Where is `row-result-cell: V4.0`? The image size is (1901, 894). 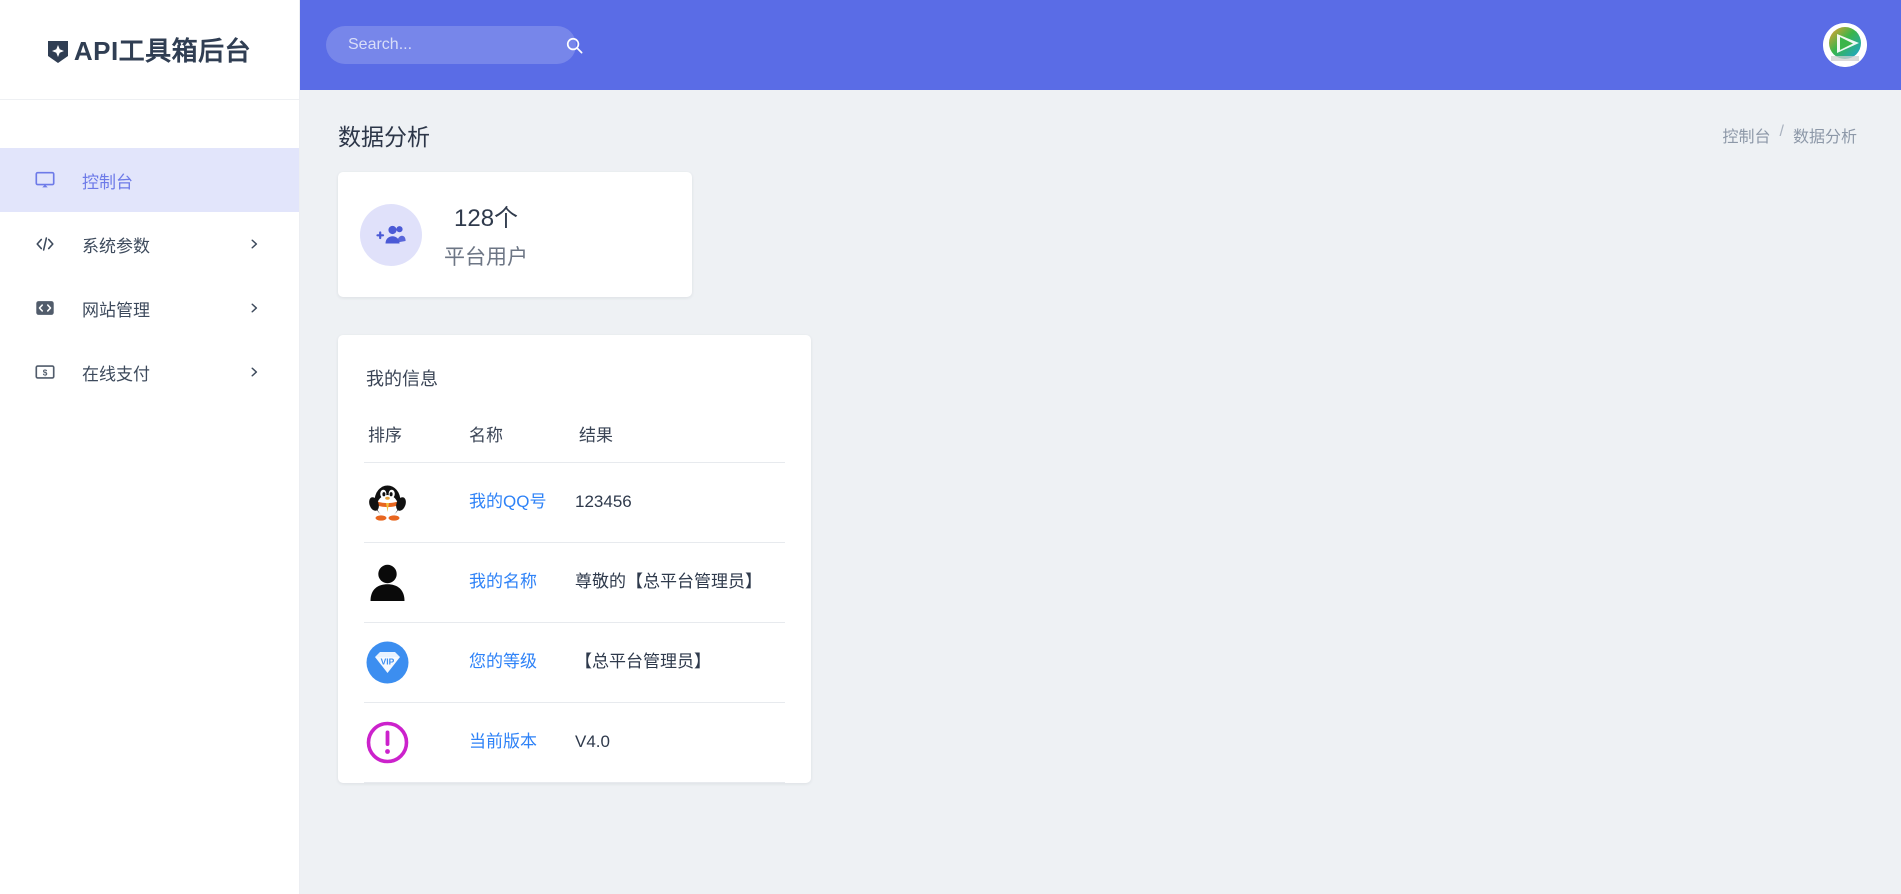 row-result-cell: V4.0 is located at coordinates (680, 742).